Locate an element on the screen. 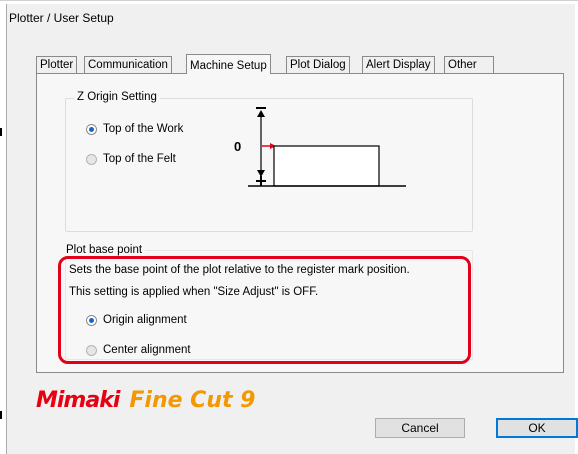 This screenshot has width=578, height=454. tab-label: Alert Display is located at coordinates (398, 65).